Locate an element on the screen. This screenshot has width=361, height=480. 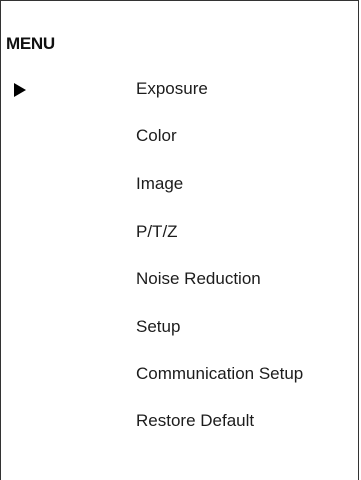
menu-item-image: Image is located at coordinates (179, 184).